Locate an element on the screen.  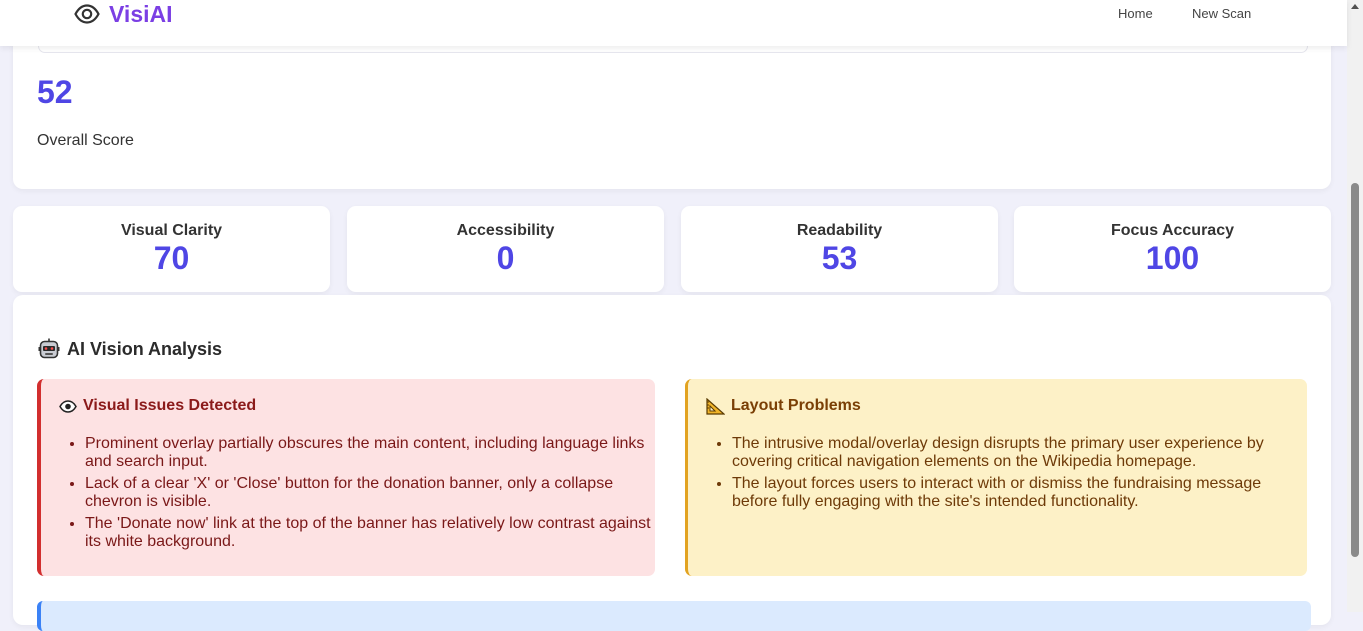
metric-value: 70 is located at coordinates (171, 258).